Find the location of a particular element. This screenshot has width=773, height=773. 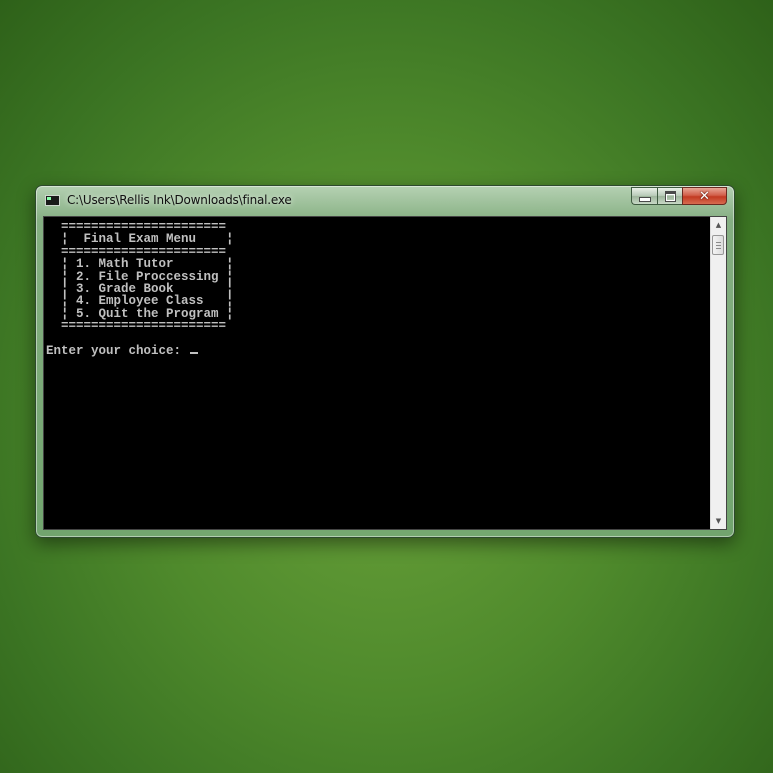

close-icon: ✕ is located at coordinates (704, 196).